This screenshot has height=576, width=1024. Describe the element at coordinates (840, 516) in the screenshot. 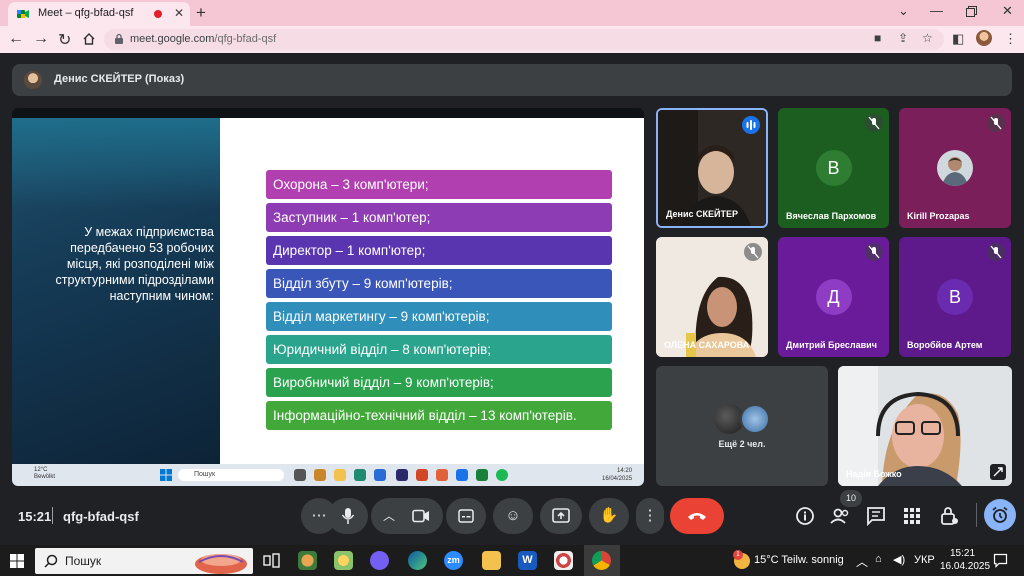

I see `people-icon` at that location.